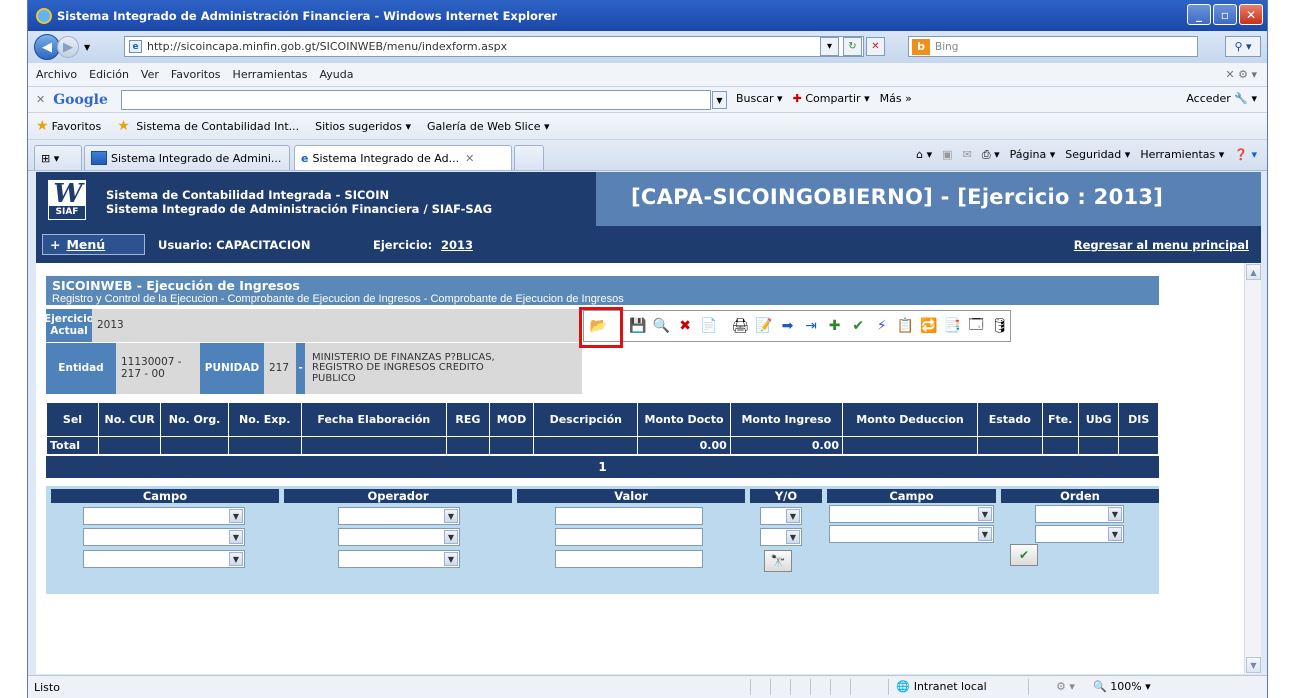 This screenshot has width=1293, height=698. What do you see at coordinates (68, 194) in the screenshot?
I see `siaf-logo-mark: W` at bounding box center [68, 194].